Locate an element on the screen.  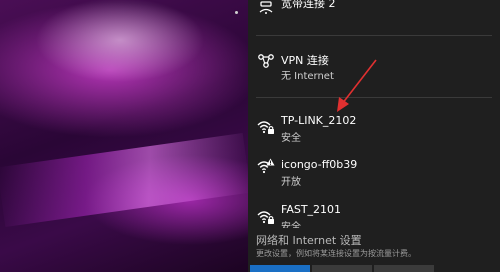
network-settings-description: 更改设置，例如将某连接设置为按流量计费。 is located at coordinates (336, 253).